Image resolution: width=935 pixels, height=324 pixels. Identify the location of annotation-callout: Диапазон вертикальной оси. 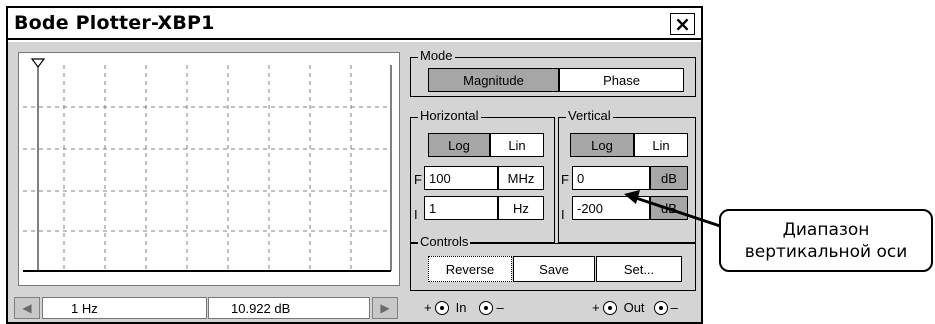
(826, 240).